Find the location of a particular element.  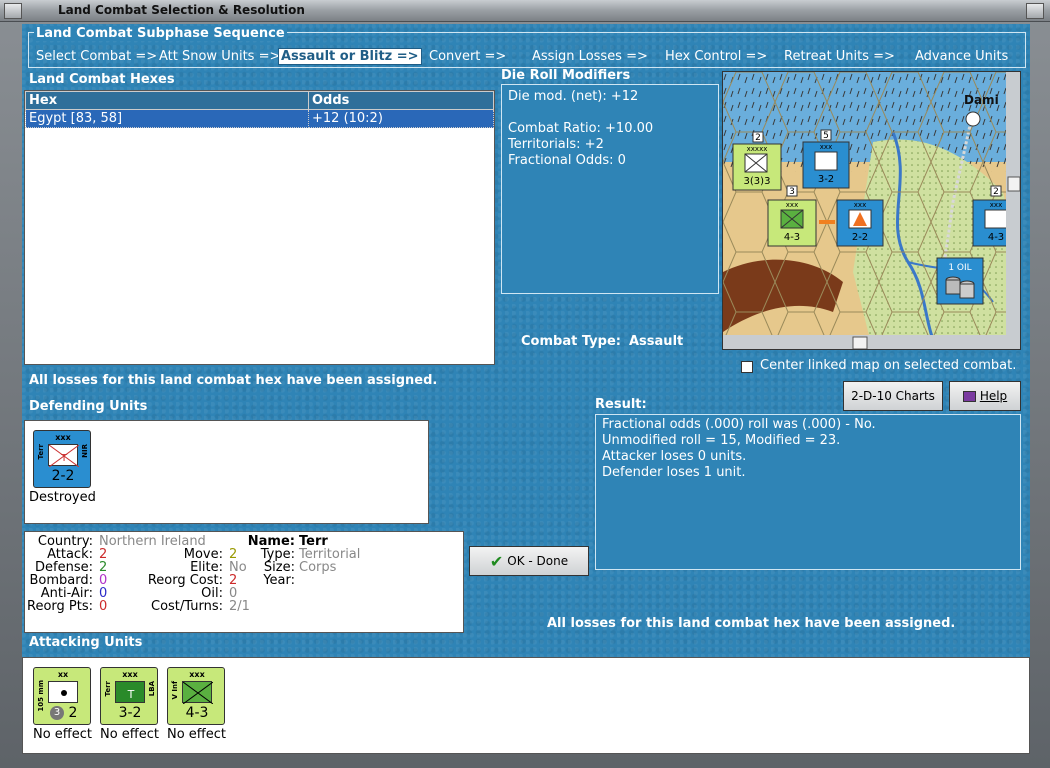

defending-units-title: Defending Units is located at coordinates (88, 406).